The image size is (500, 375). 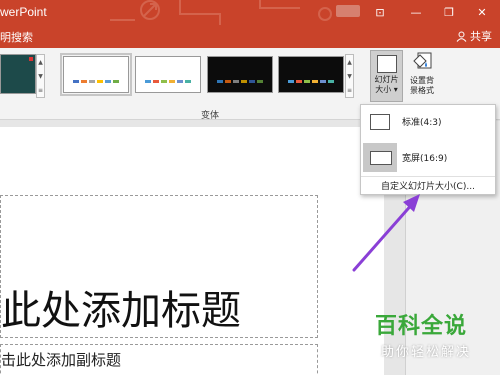 I want to click on restore-button: ❐, so click(x=449, y=12).